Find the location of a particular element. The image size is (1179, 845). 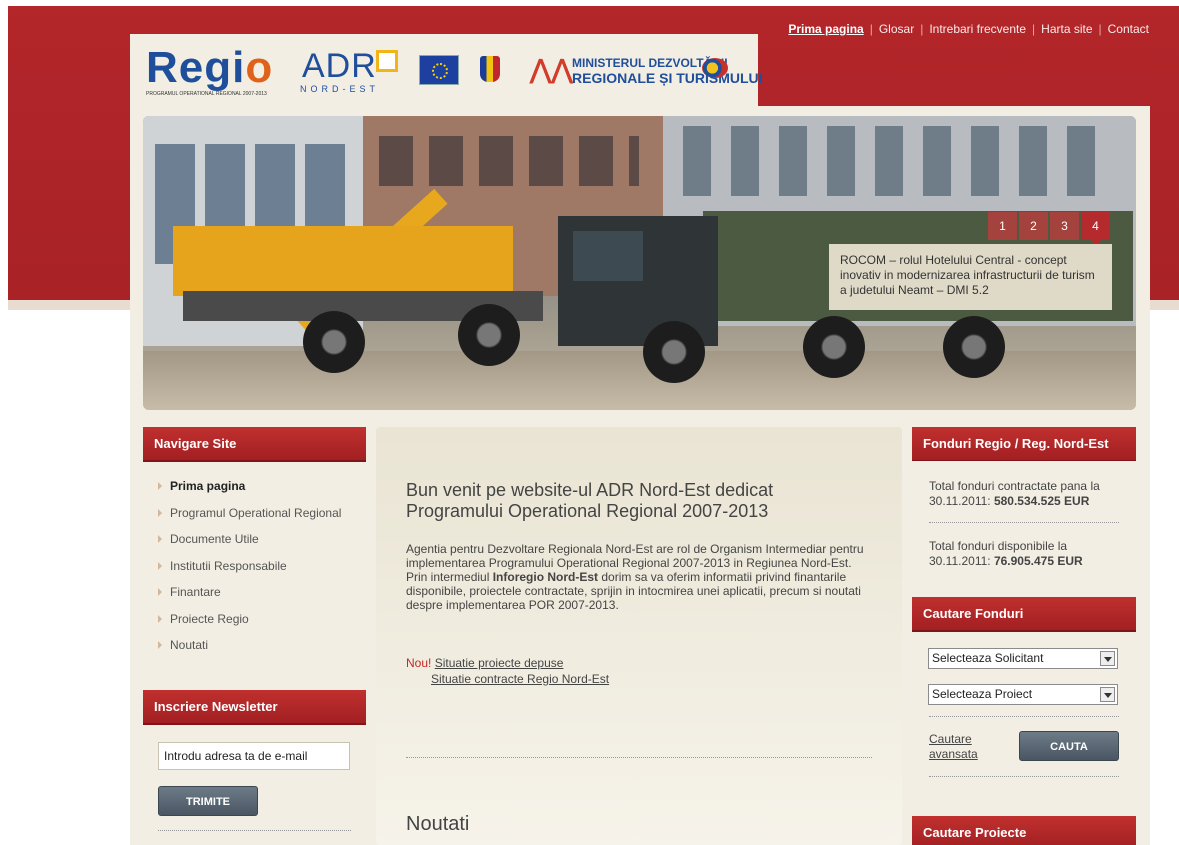

contracted-funds-value: 580.534.525 EUR is located at coordinates (1041, 501).